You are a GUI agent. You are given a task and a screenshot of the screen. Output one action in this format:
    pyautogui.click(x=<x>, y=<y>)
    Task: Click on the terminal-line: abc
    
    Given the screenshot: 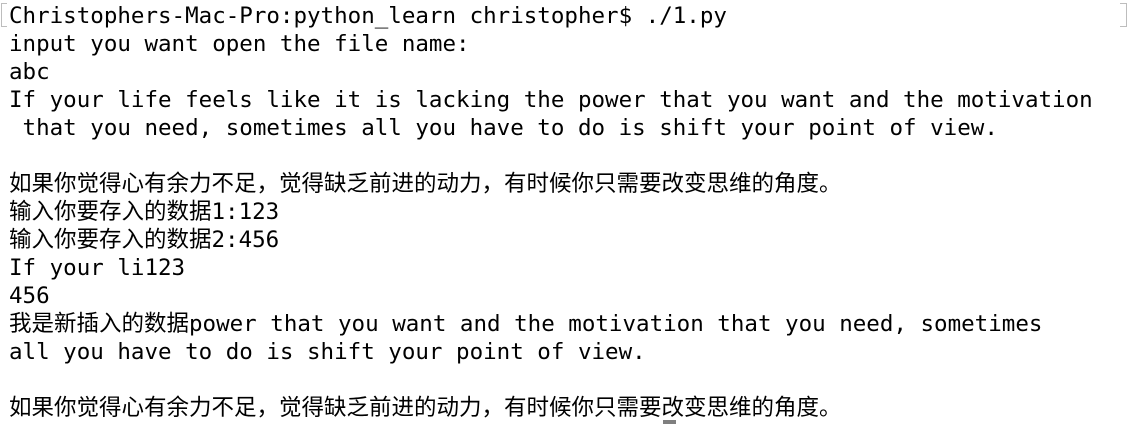 What is the action you would take?
    pyautogui.click(x=29, y=72)
    